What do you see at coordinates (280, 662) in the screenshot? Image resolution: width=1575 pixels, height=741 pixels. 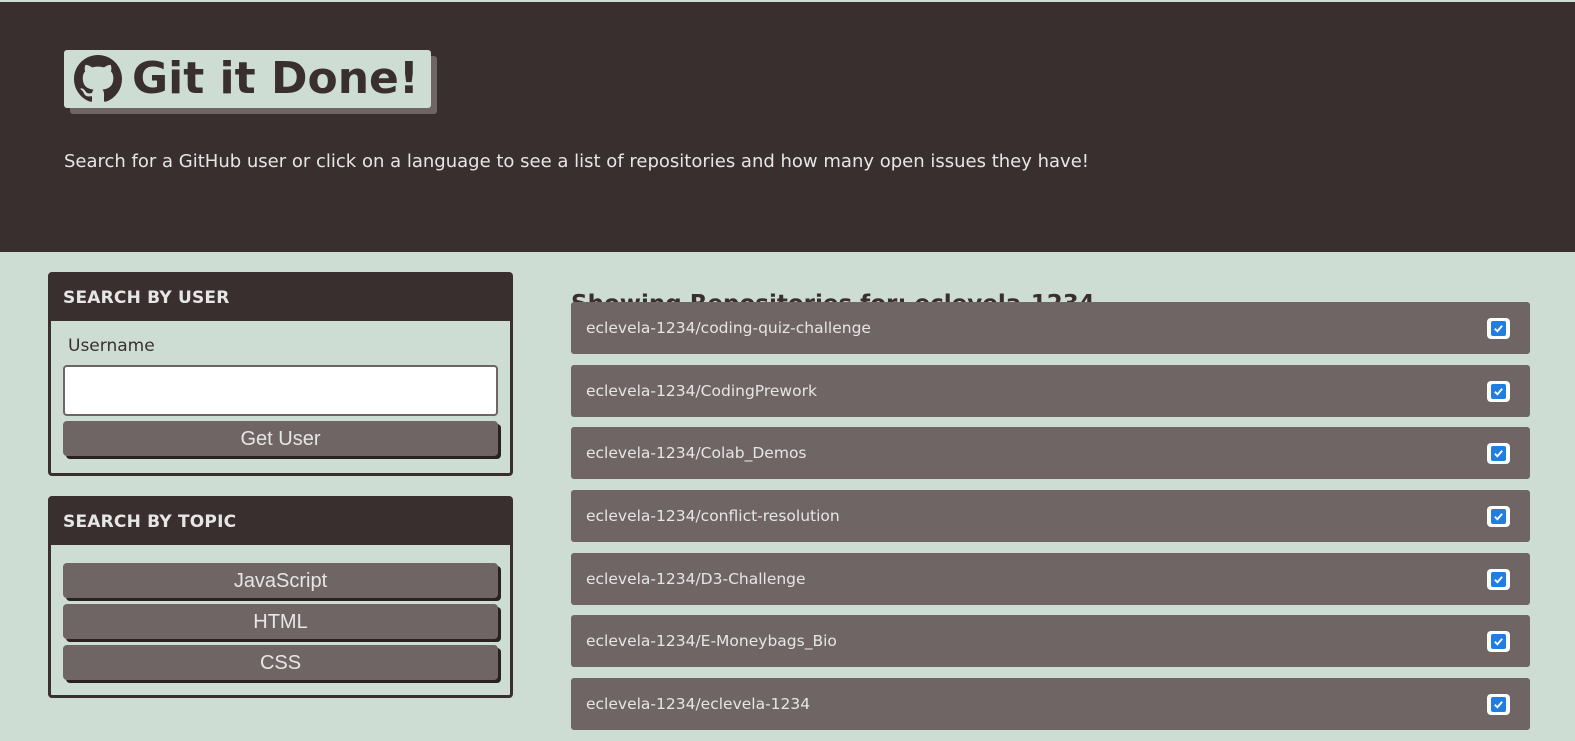 I see `topic-css-button: CSS` at bounding box center [280, 662].